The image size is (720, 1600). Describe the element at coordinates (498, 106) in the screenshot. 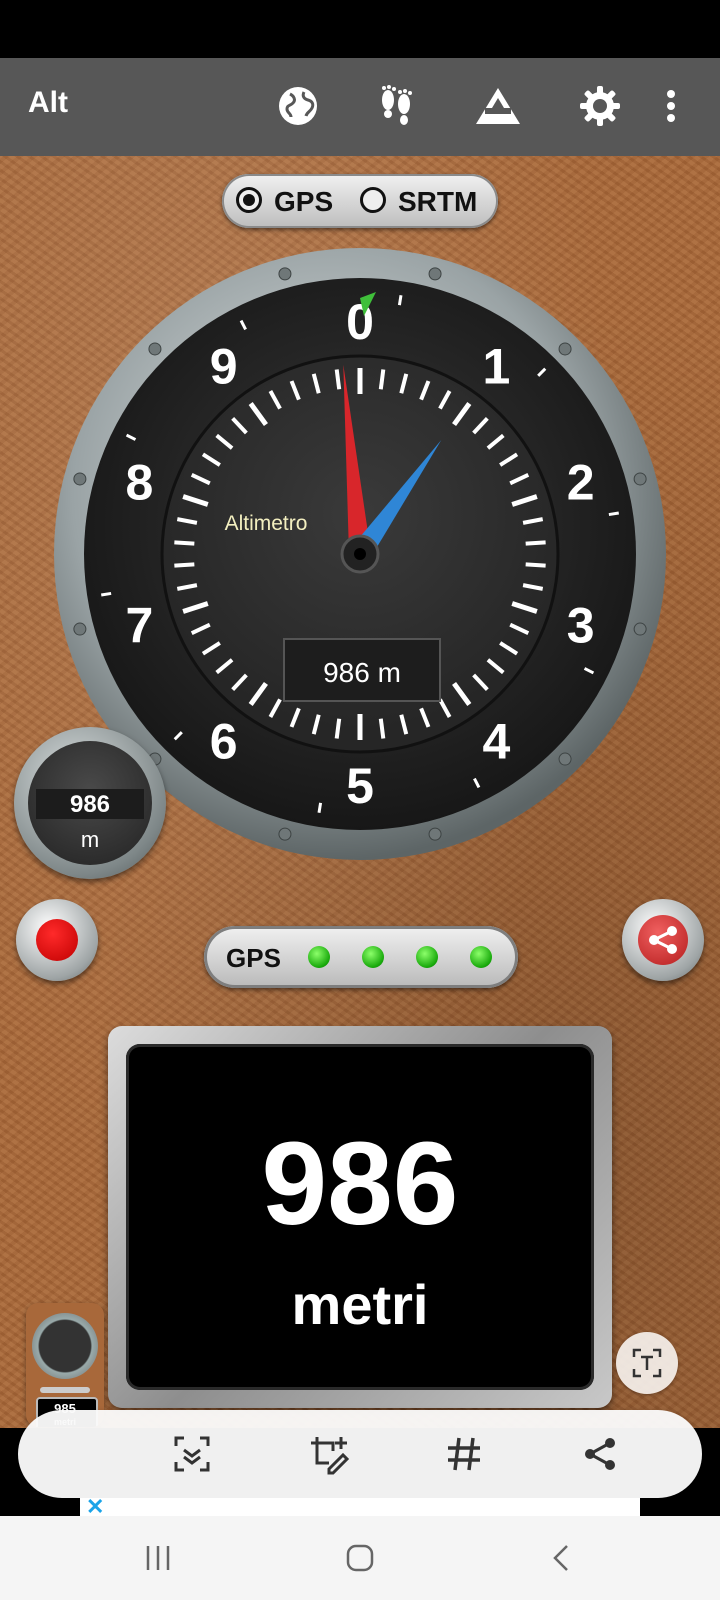

I see `altitude-triangle-icon` at that location.